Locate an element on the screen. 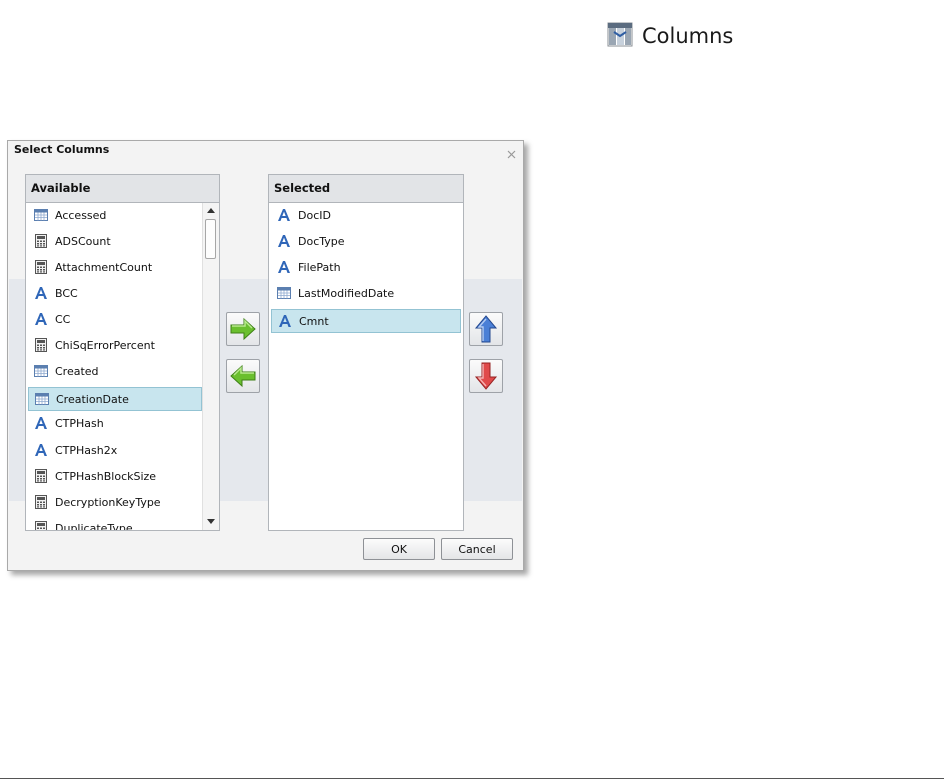 The width and height of the screenshot is (944, 781). remove-column-button is located at coordinates (243, 376).